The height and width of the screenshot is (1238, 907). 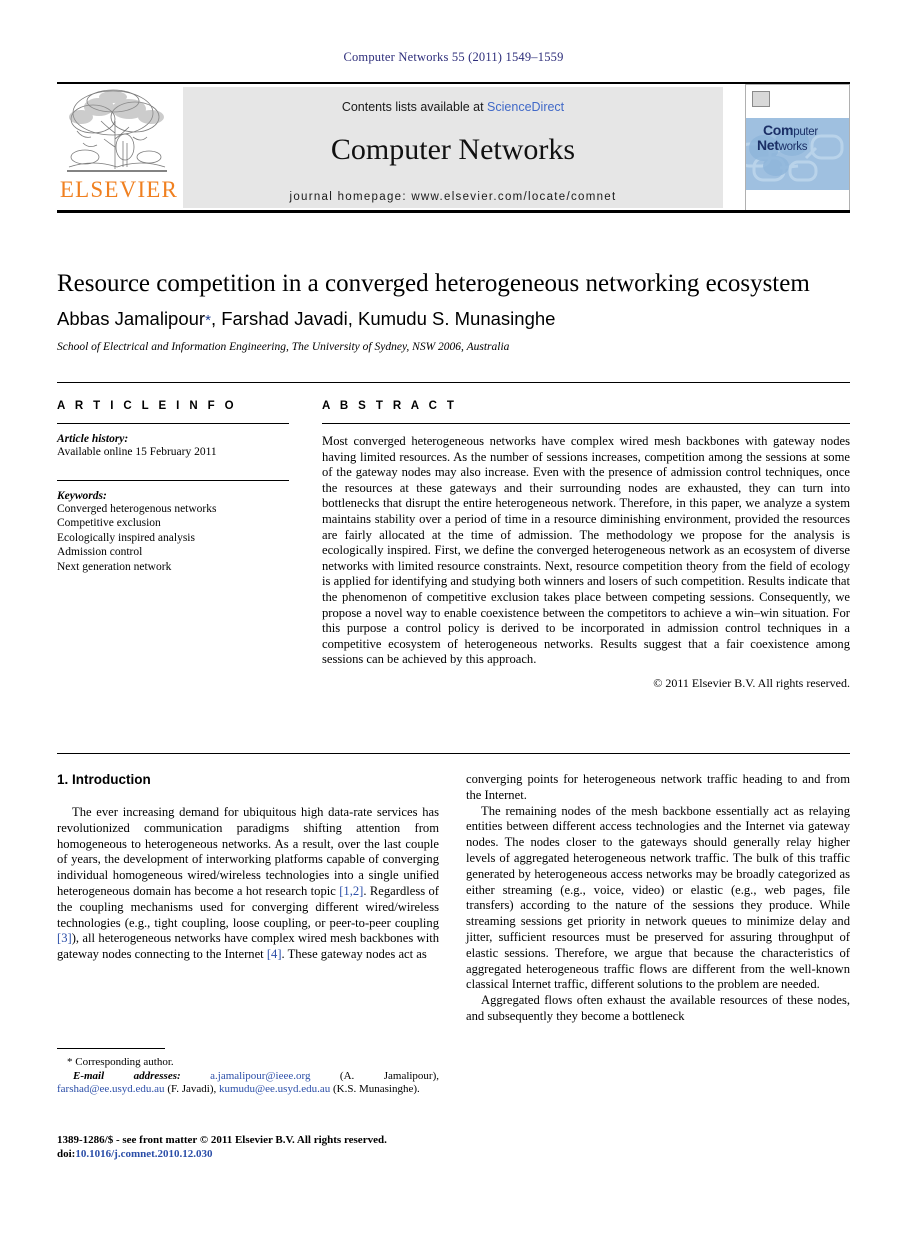 What do you see at coordinates (383, 318) in the screenshot?
I see `author-others: , Farshad Javadi, Kumudu S. Munasinghe` at bounding box center [383, 318].